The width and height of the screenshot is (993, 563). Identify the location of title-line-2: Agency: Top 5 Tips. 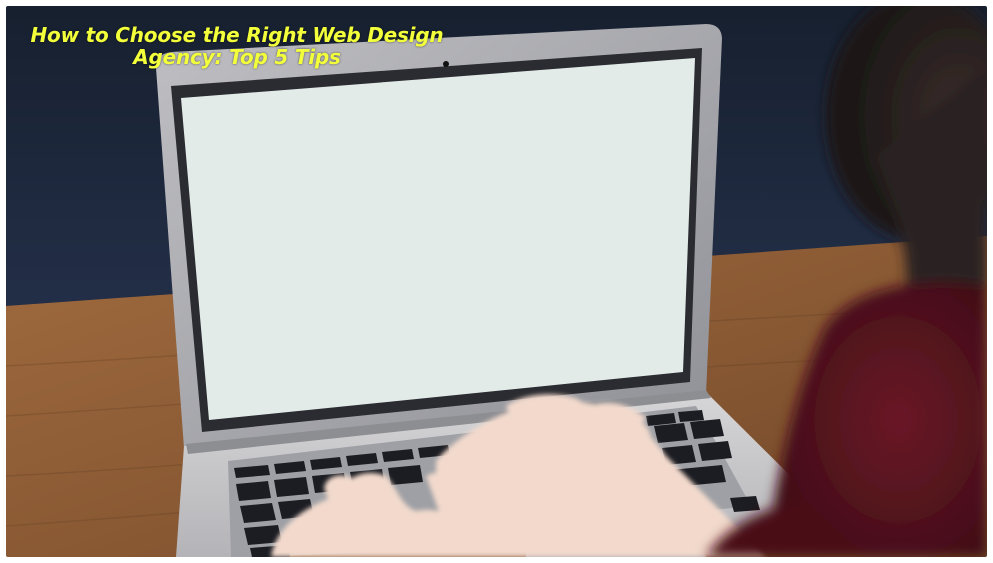
(237, 57).